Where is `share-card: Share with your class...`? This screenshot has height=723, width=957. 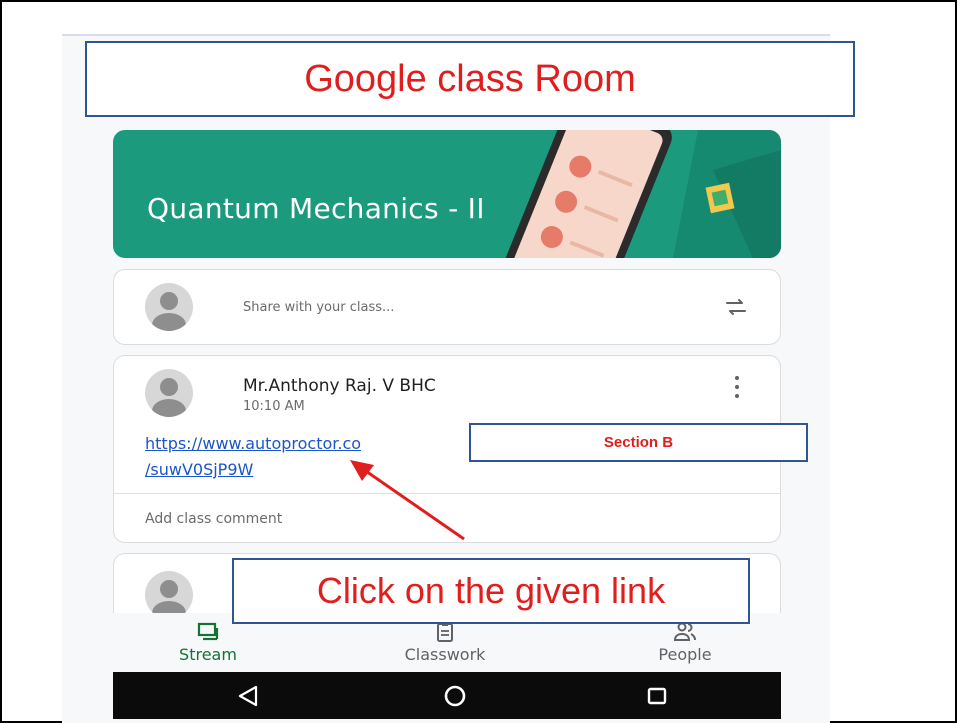 share-card: Share with your class... is located at coordinates (447, 307).